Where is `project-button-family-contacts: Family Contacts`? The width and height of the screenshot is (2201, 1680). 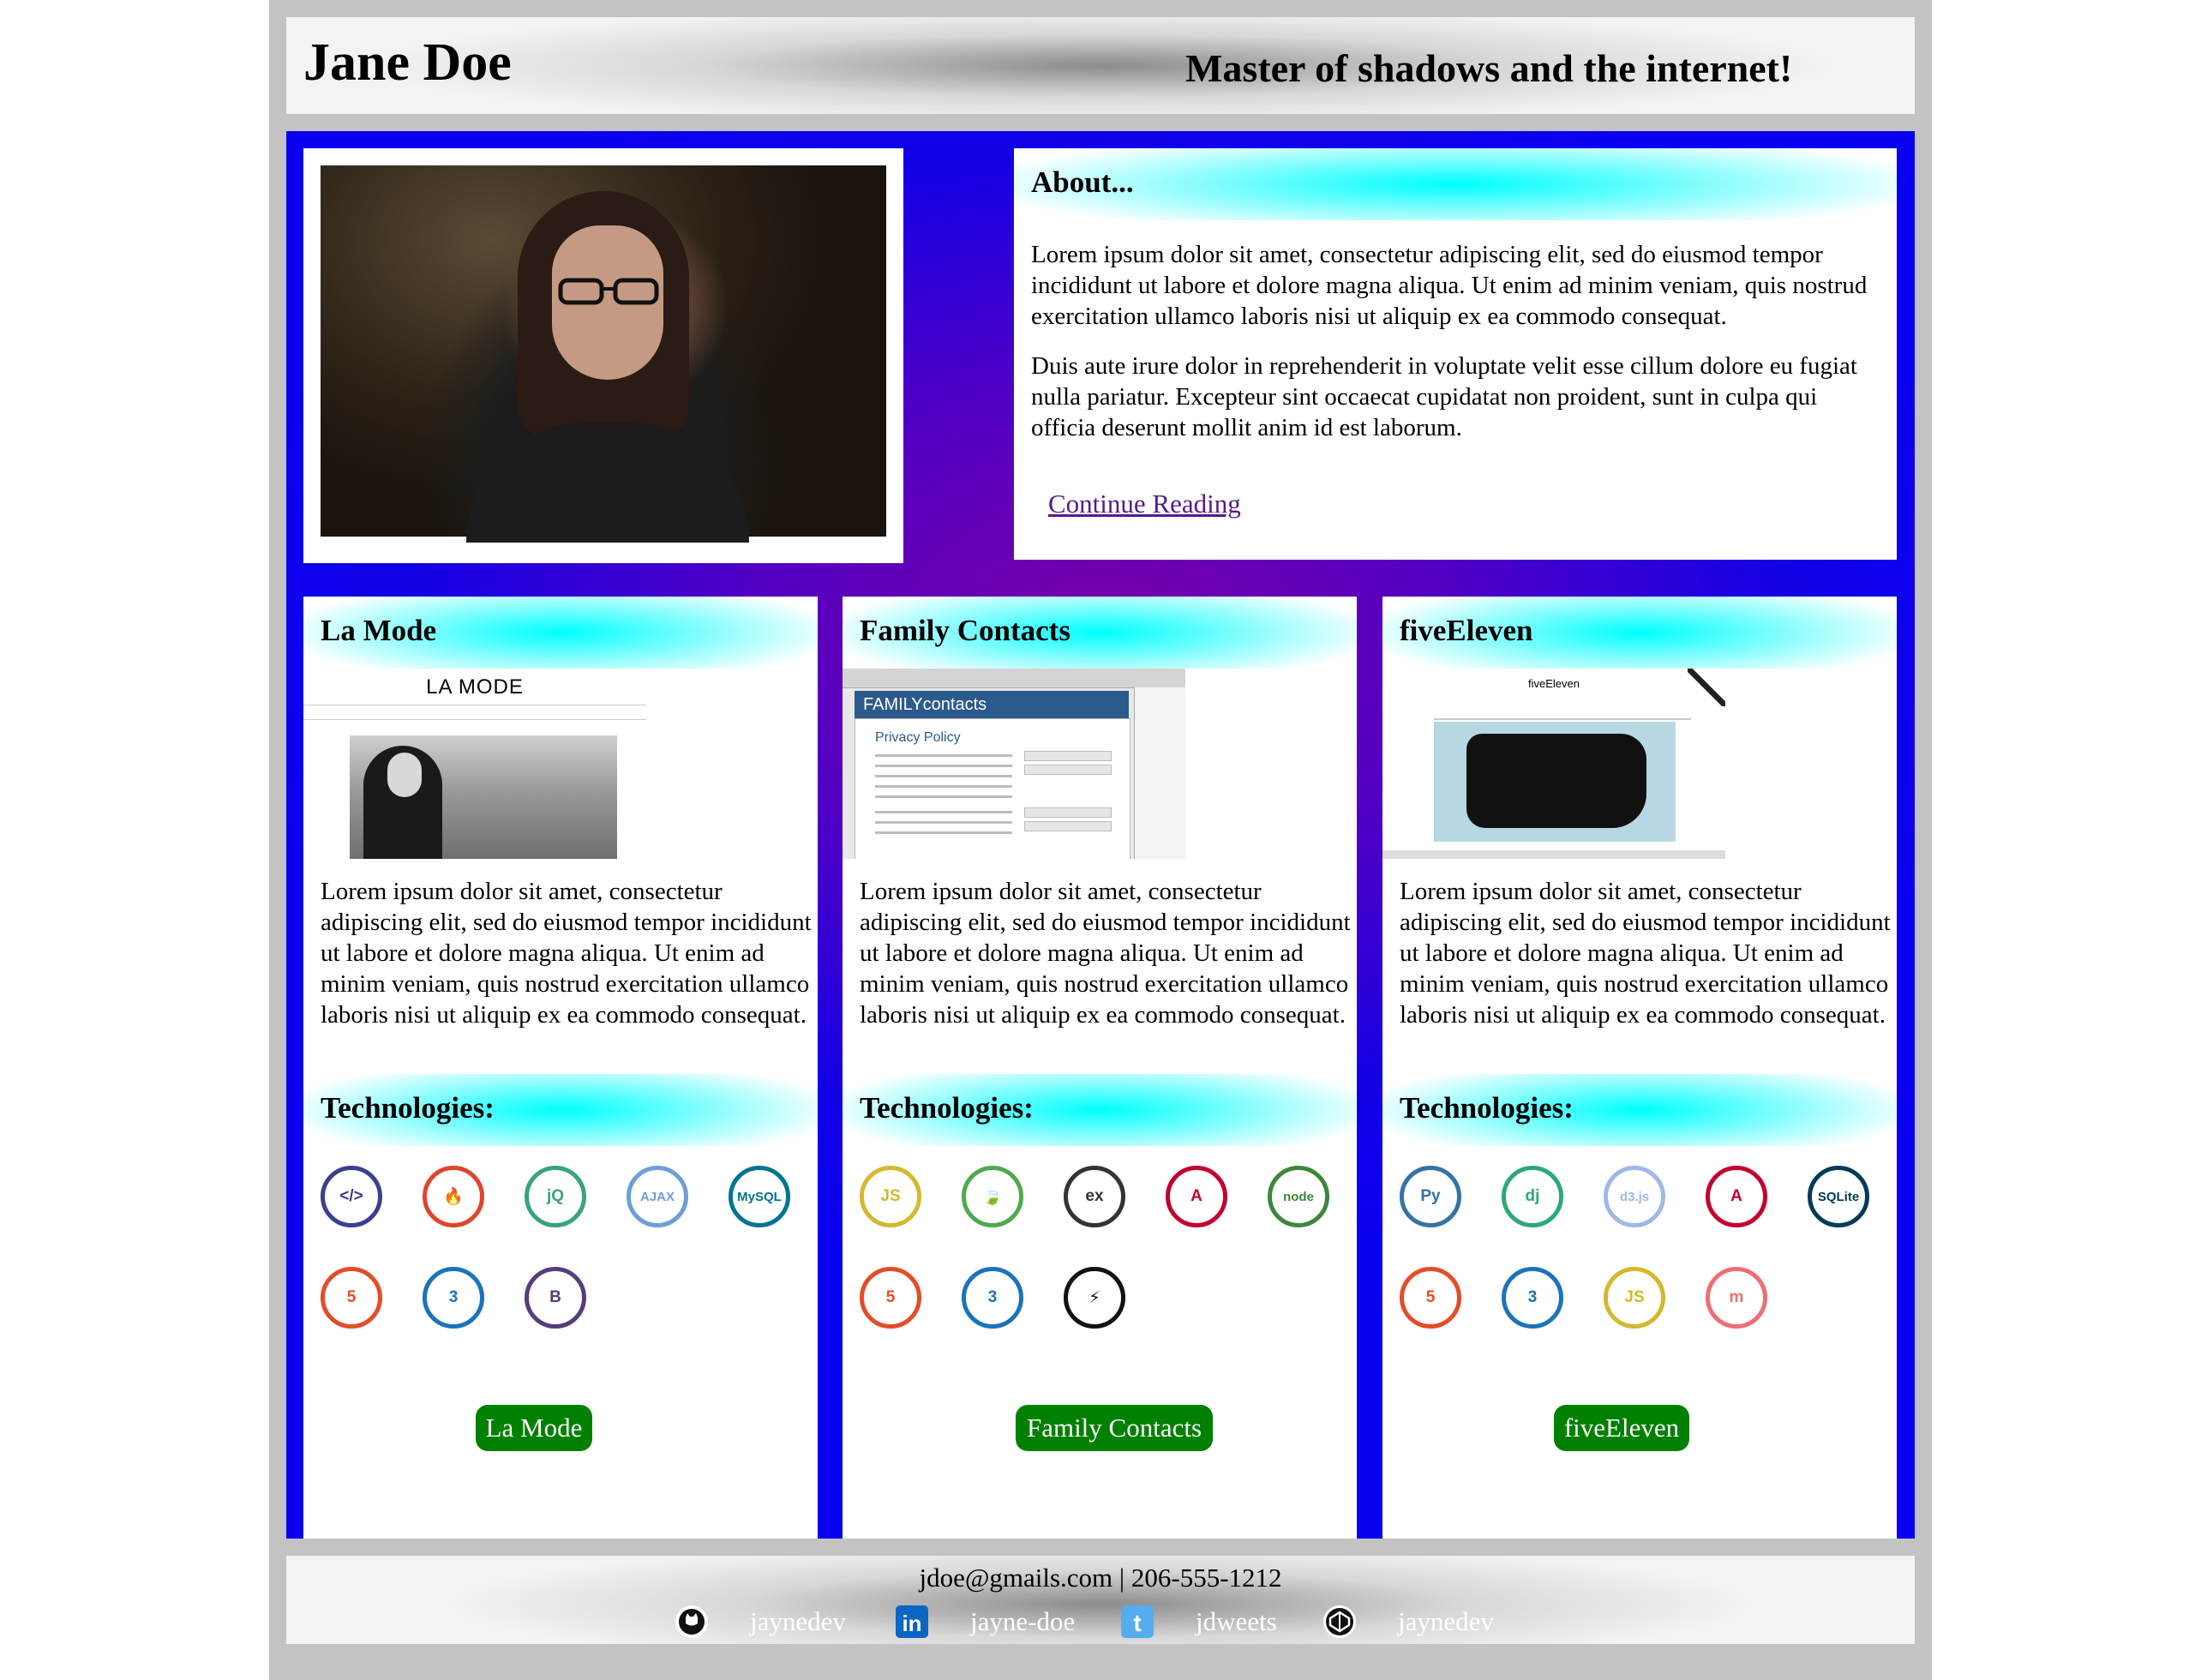
project-button-family-contacts: Family Contacts is located at coordinates (1114, 1428).